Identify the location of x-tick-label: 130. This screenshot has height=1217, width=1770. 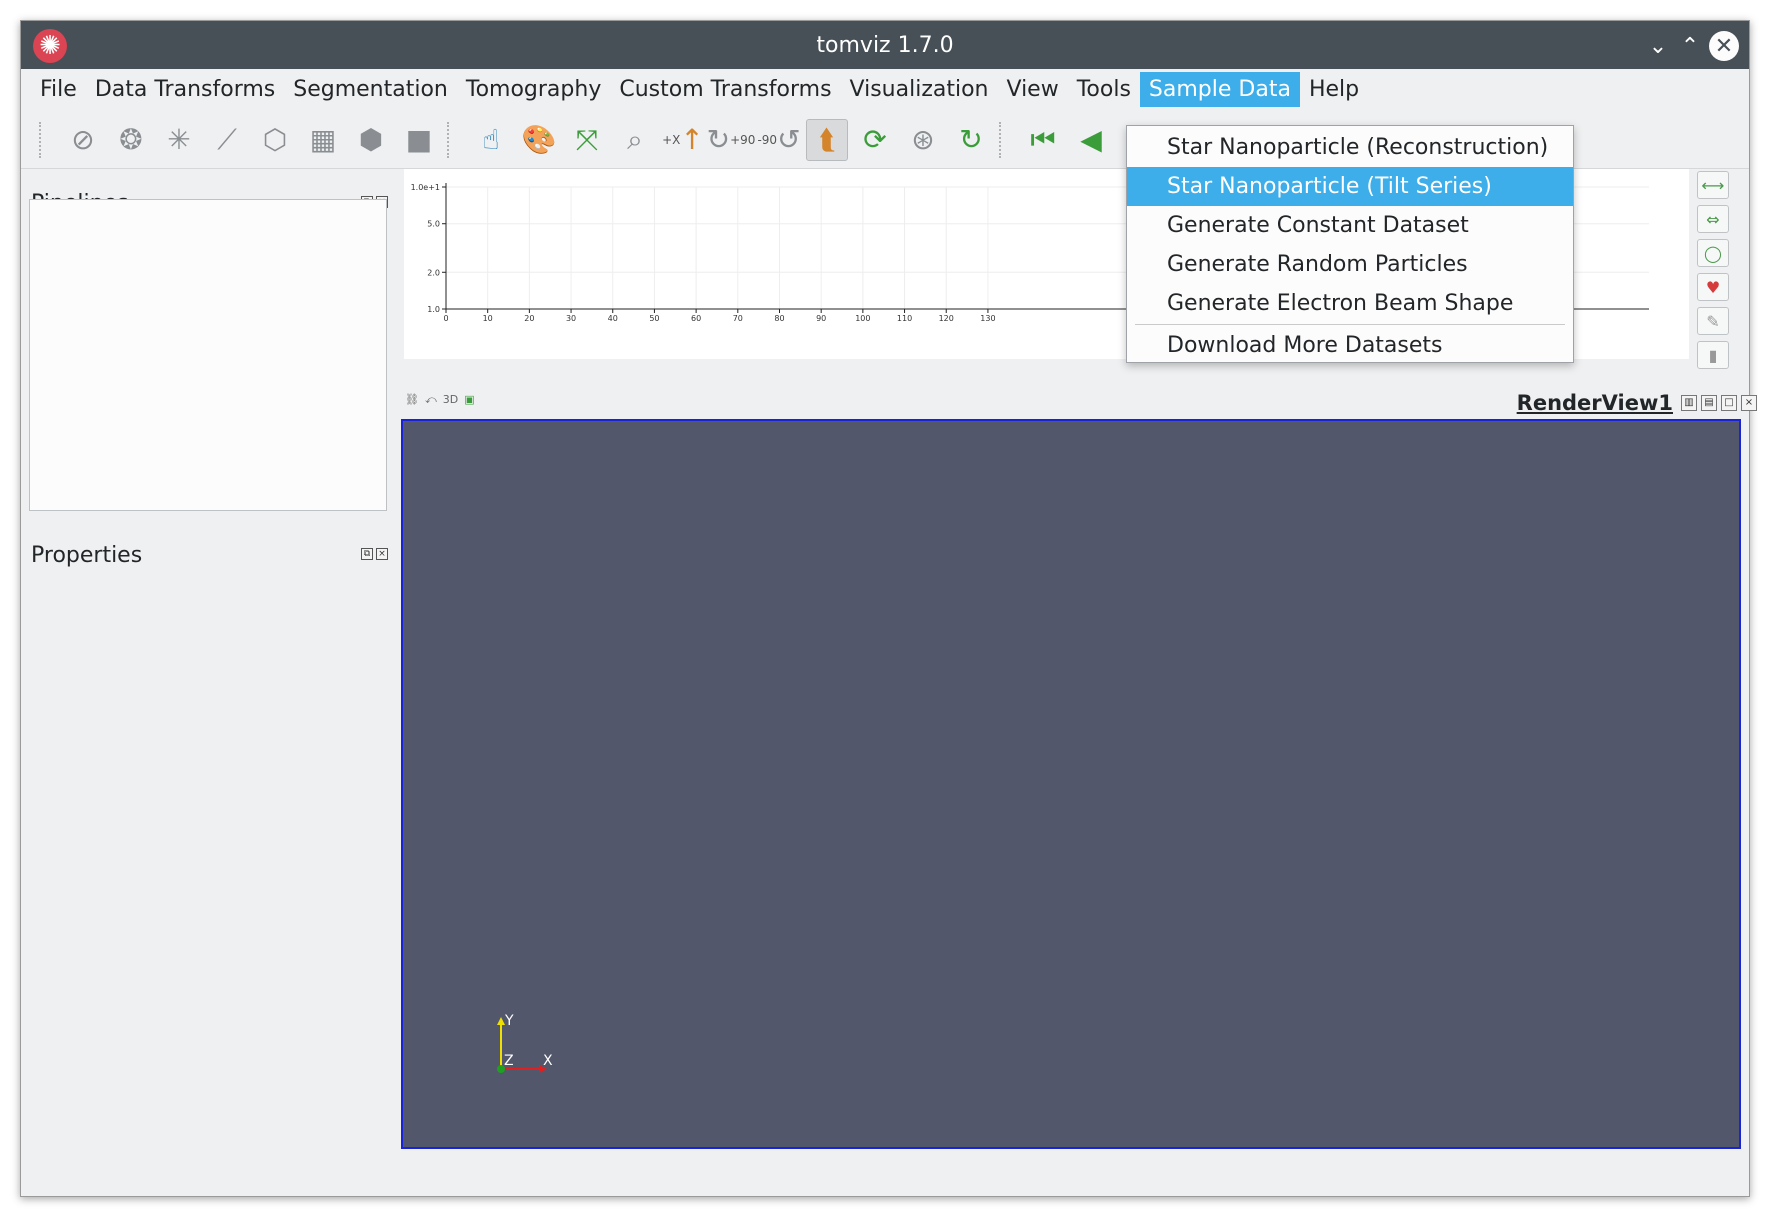
(987, 318).